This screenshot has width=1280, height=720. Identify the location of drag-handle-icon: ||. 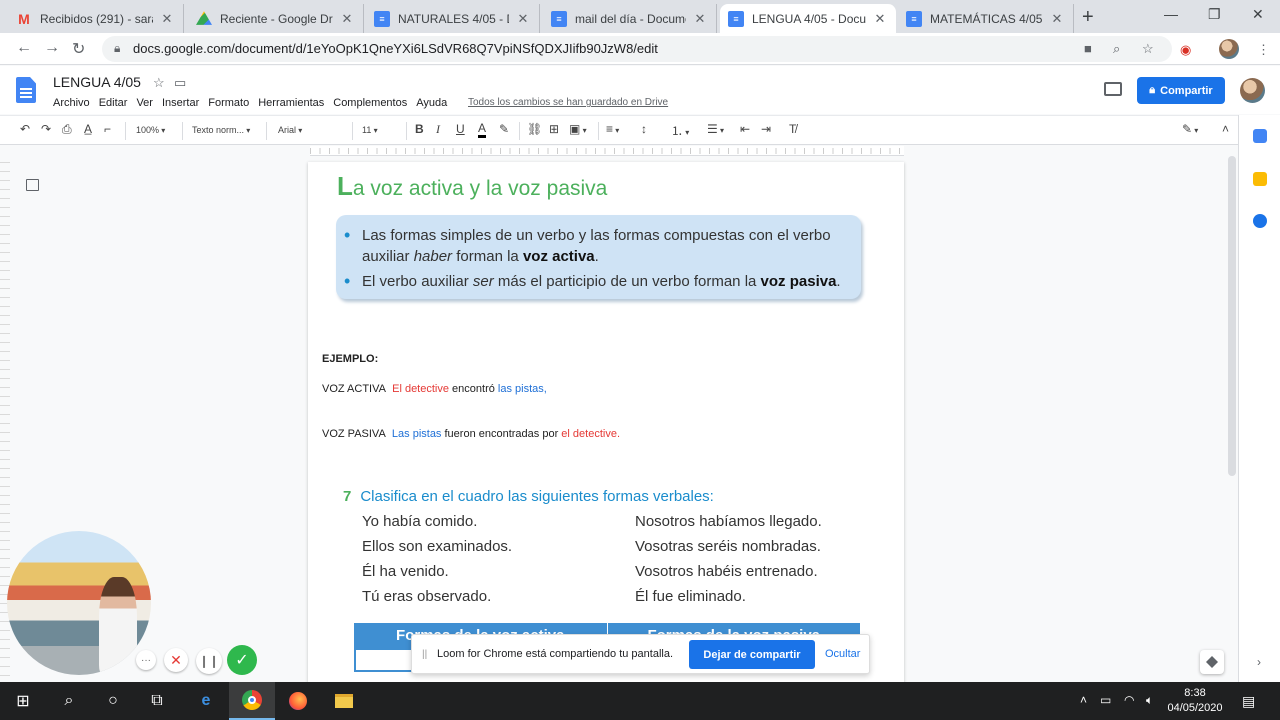
(424, 654).